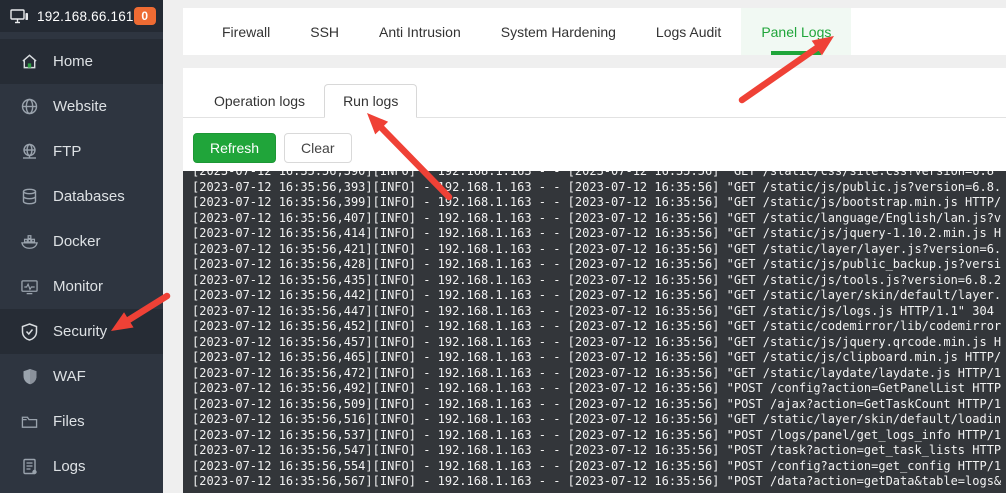 This screenshot has width=1006, height=493. I want to click on folder-icon, so click(29, 421).